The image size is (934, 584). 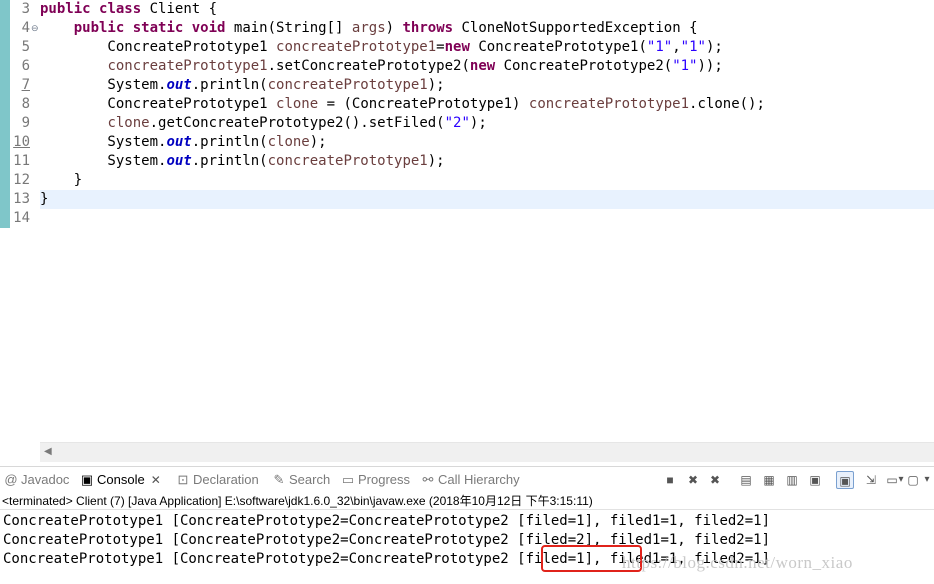 I want to click on horizontal-scrollbar: ◀, so click(x=487, y=452).